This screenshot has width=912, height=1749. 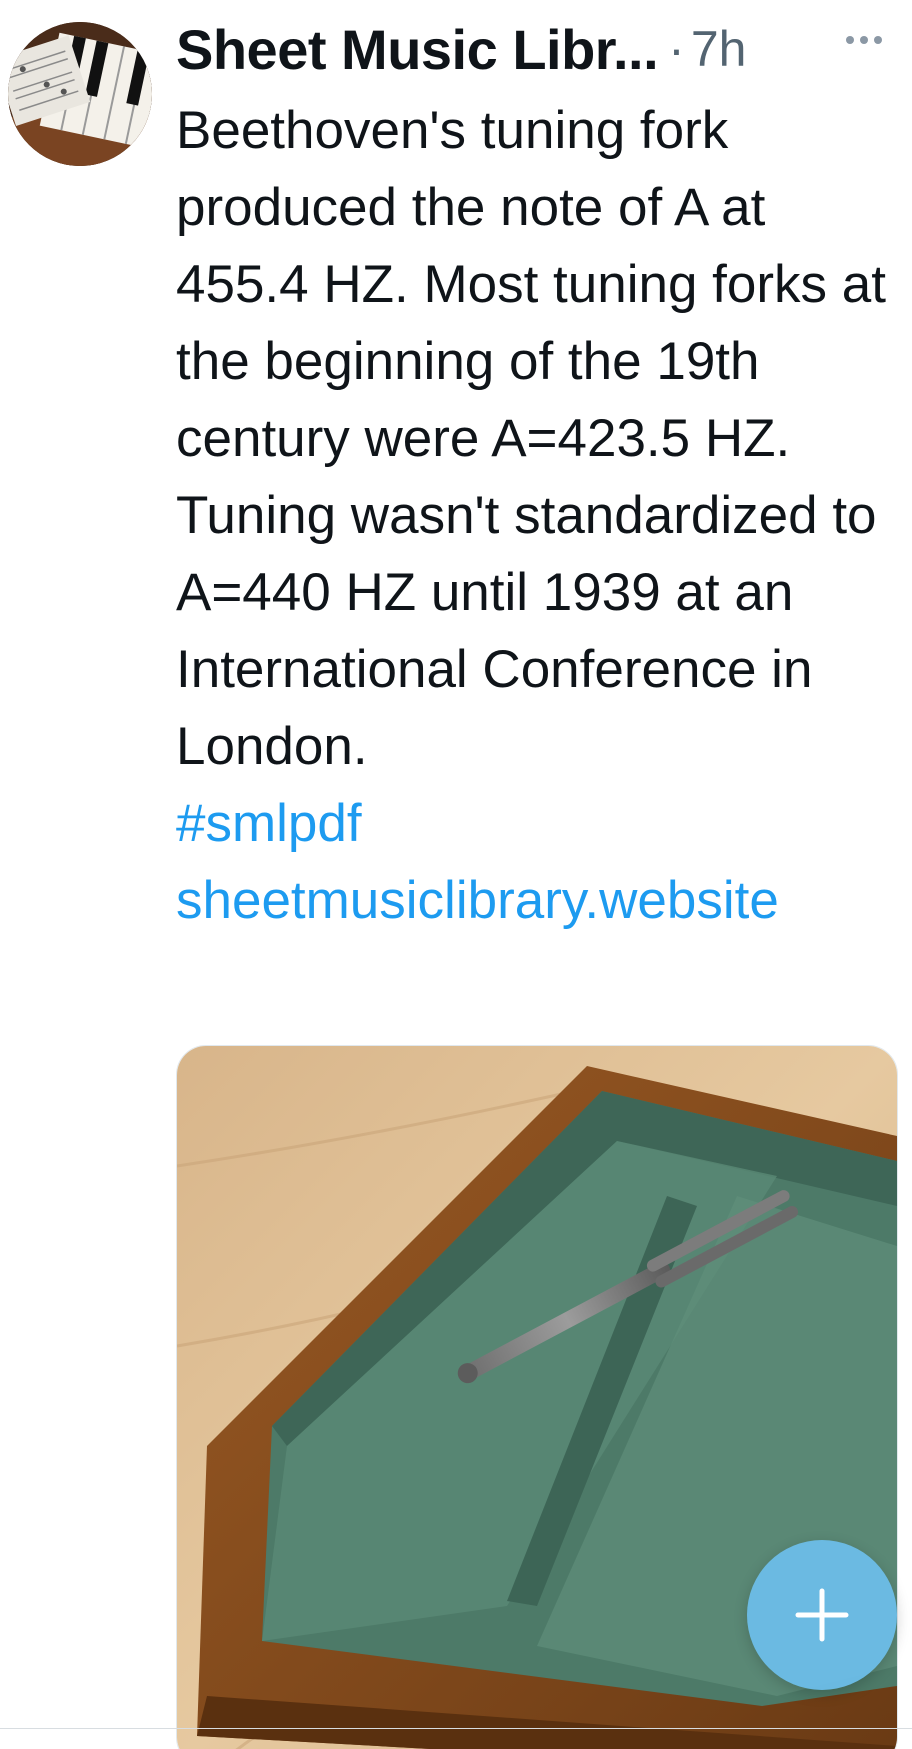 What do you see at coordinates (456, 1728) in the screenshot?
I see `bottom-divider` at bounding box center [456, 1728].